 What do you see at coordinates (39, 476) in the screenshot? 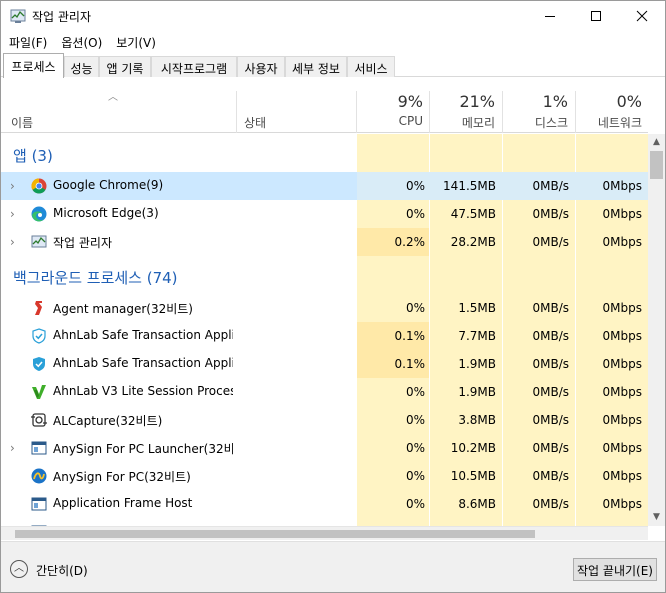
I see `anysign-icon` at bounding box center [39, 476].